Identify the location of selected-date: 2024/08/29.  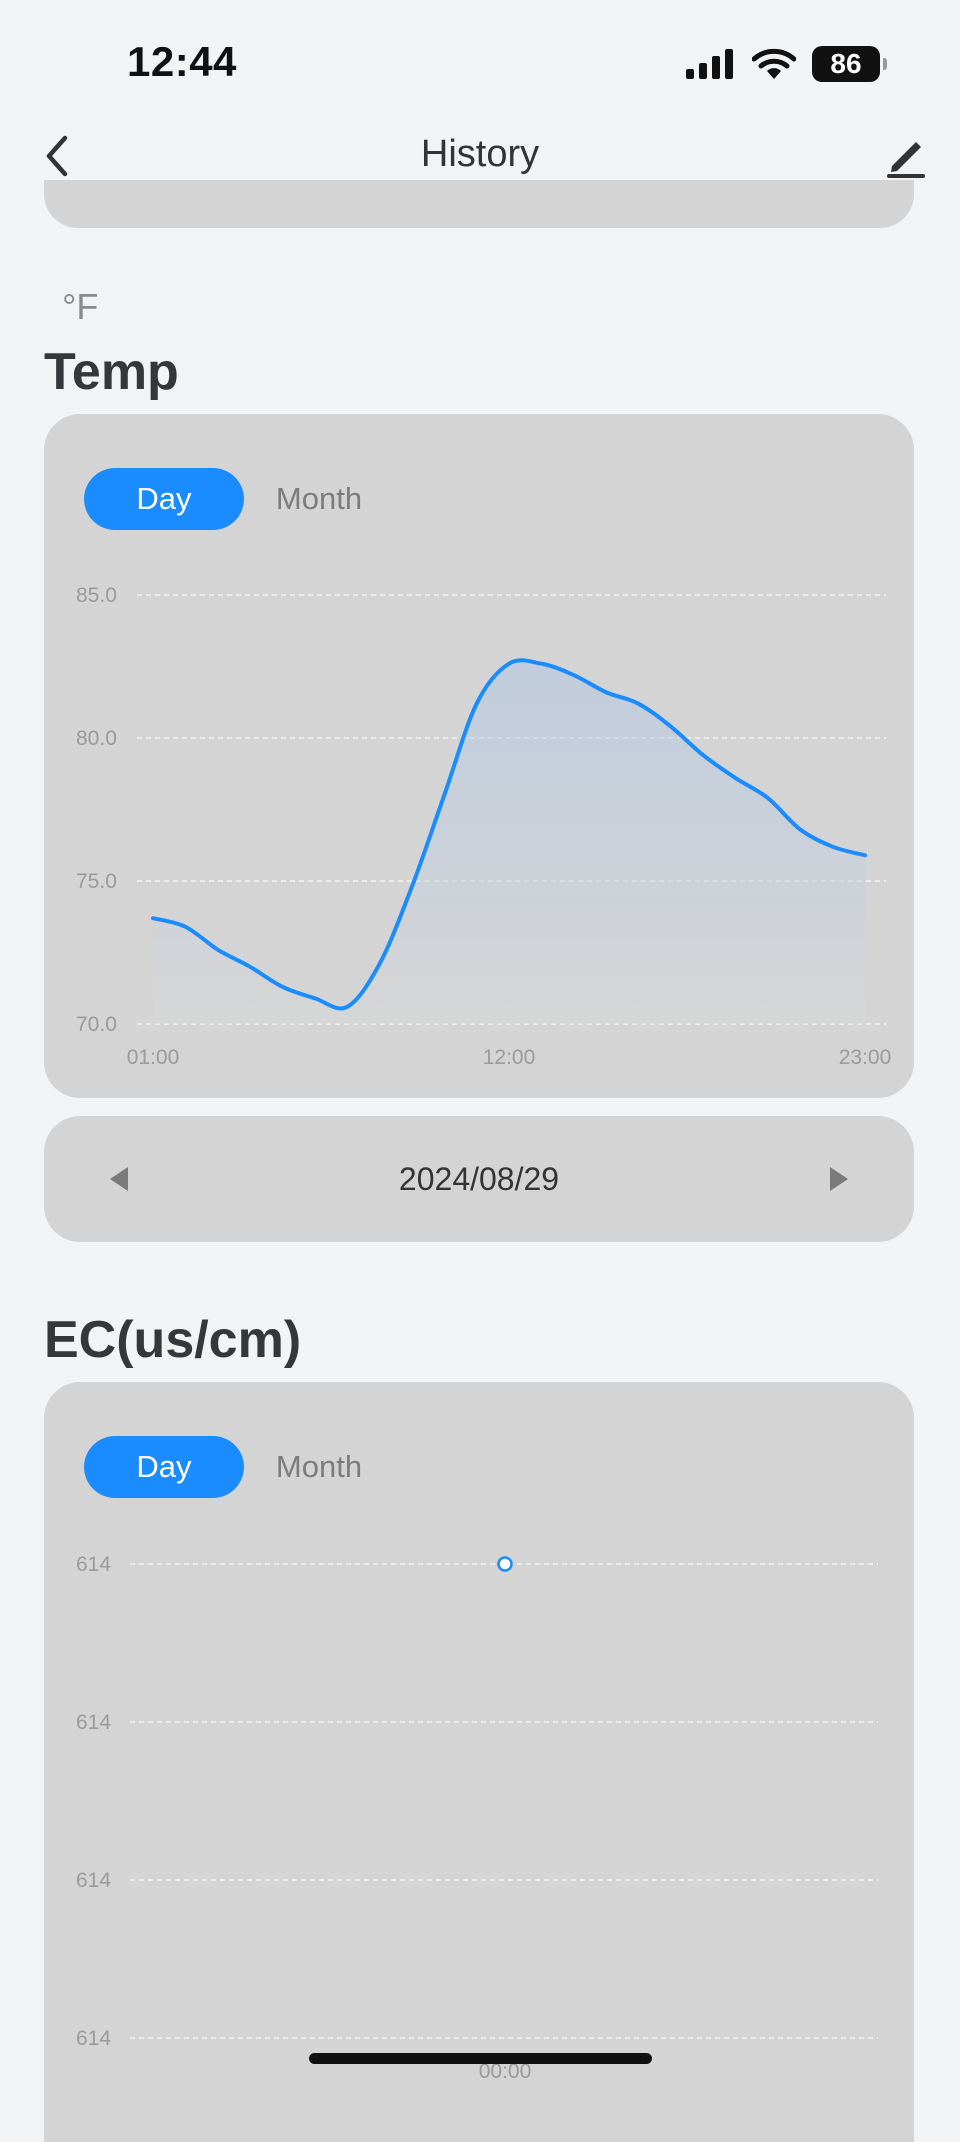
(479, 1179).